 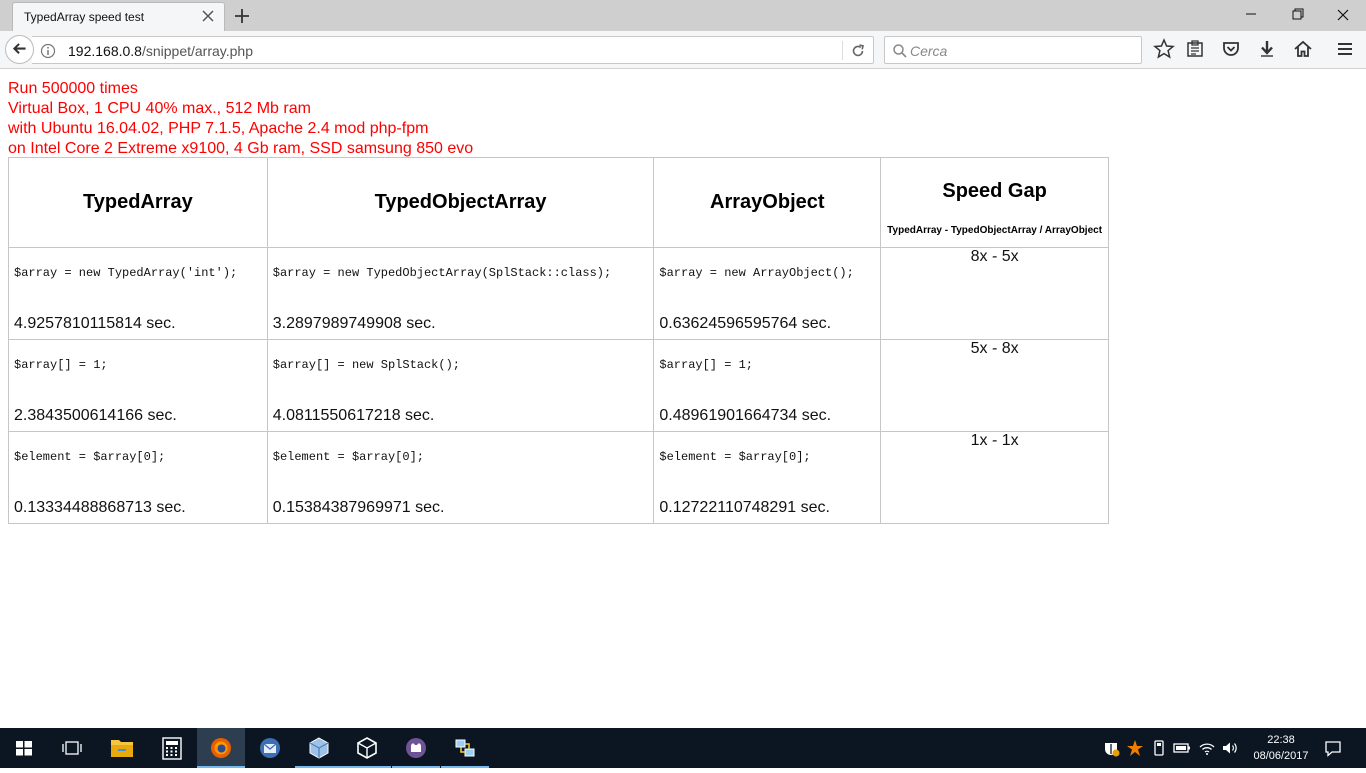 What do you see at coordinates (745, 415) in the screenshot?
I see `time-value: 0.48961901664734 sec.` at bounding box center [745, 415].